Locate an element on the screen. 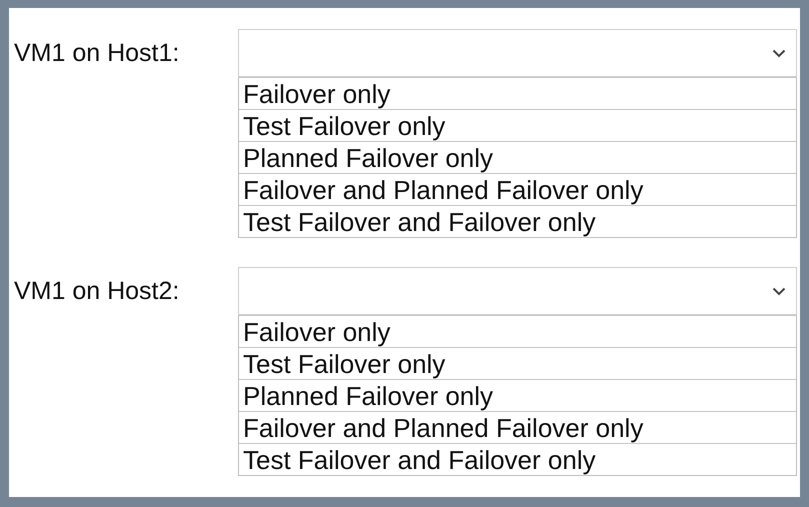  field-label: VM1 on Host1: is located at coordinates (97, 53).